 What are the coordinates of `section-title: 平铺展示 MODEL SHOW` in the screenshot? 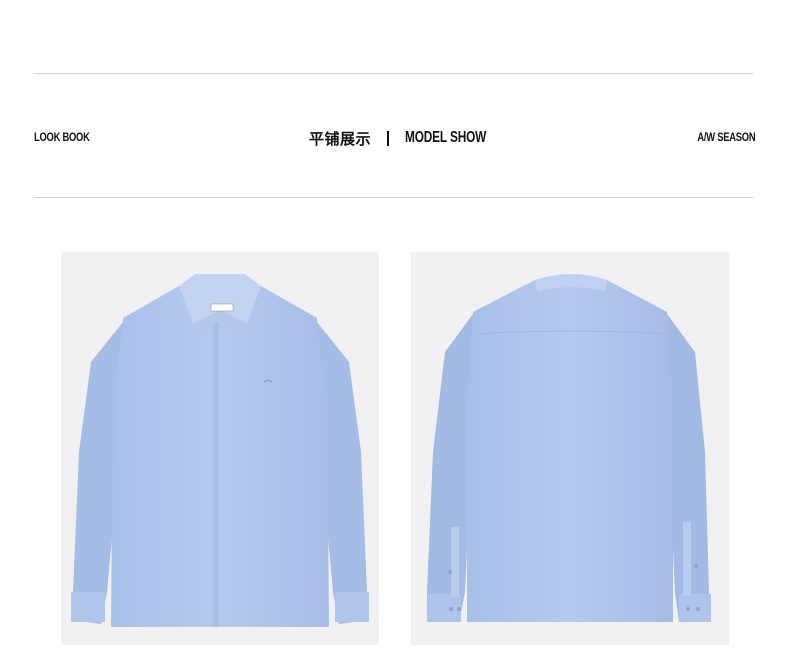 It's located at (412, 138).